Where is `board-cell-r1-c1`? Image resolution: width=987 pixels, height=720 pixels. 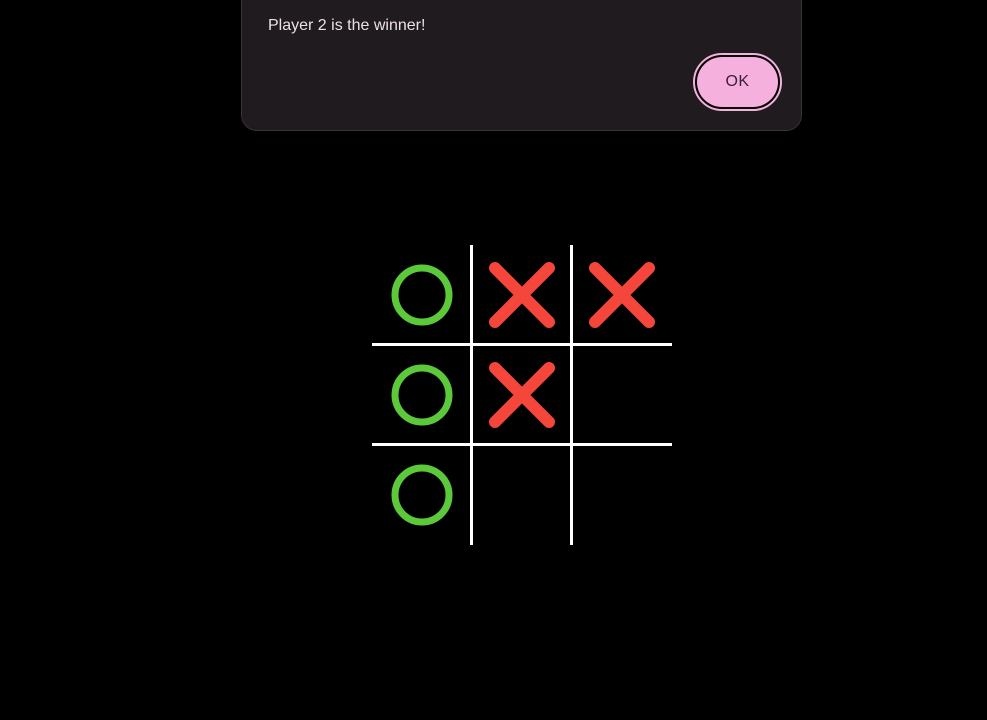 board-cell-r1-c1 is located at coordinates (422, 295).